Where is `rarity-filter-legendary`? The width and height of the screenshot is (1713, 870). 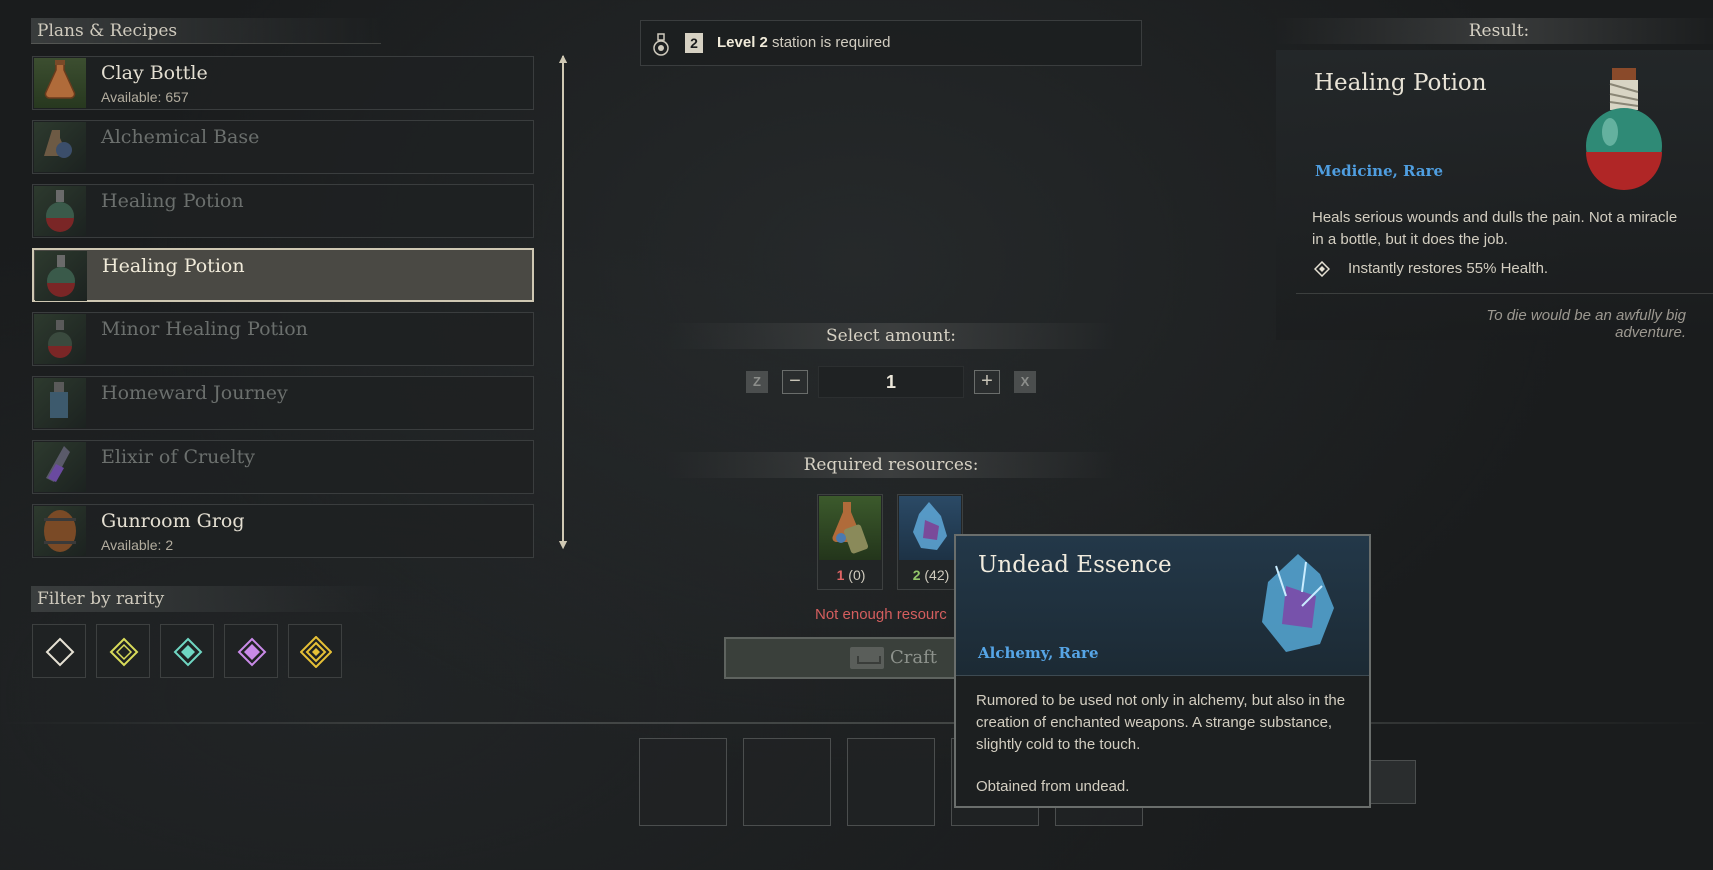
rarity-filter-legendary is located at coordinates (315, 651).